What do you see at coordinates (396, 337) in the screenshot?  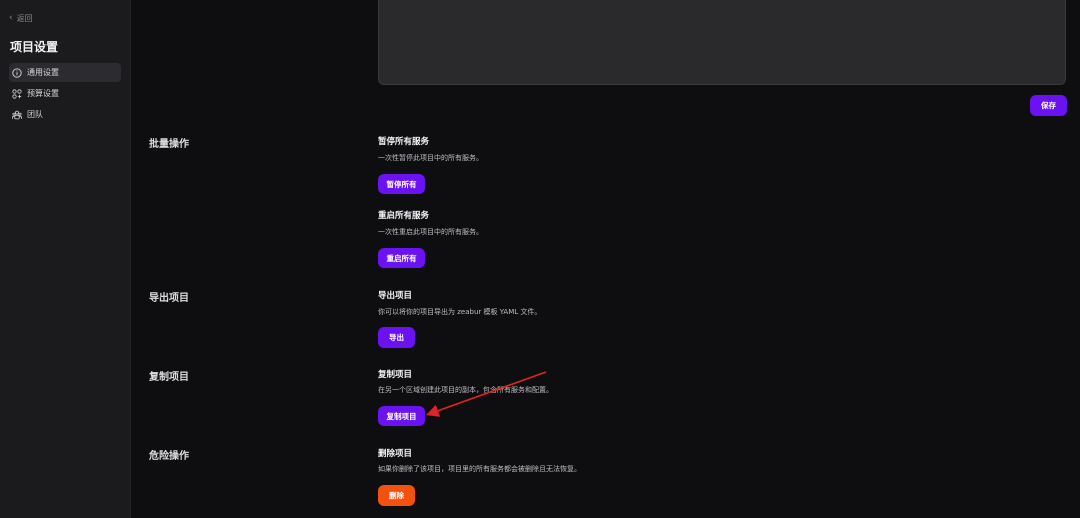 I see `export-button: 导出` at bounding box center [396, 337].